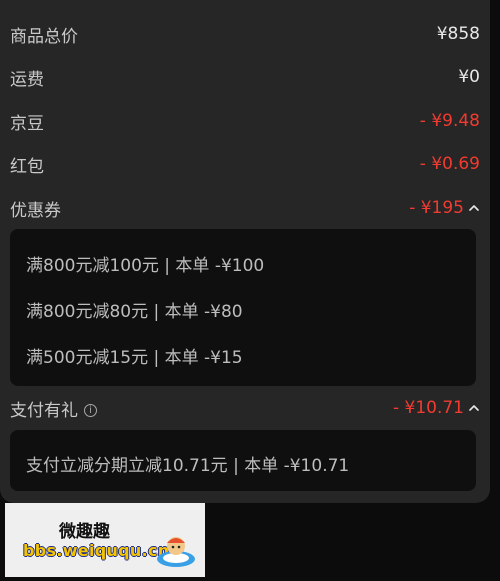  Describe the element at coordinates (245, 208) in the screenshot. I see `coupon-toggle-row: 优惠券 - ¥195` at that location.